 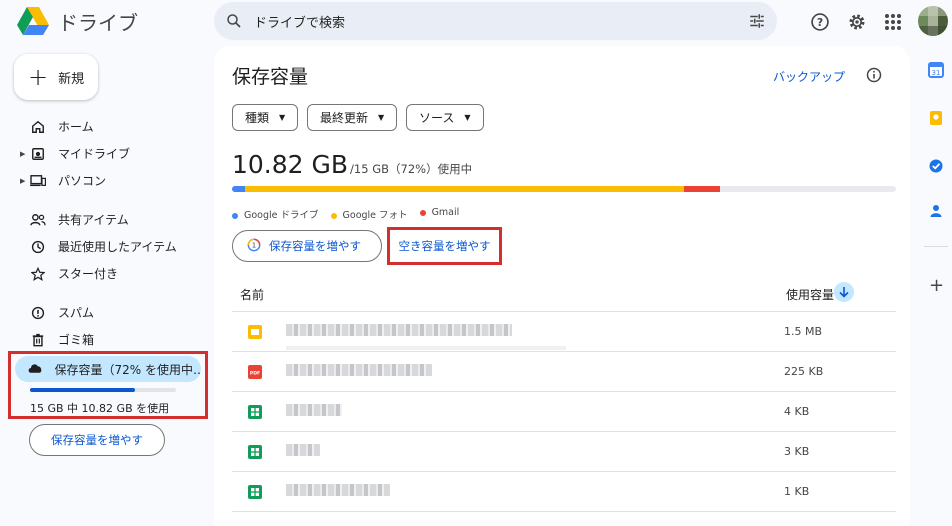 What do you see at coordinates (874, 77) in the screenshot?
I see `info-icon` at bounding box center [874, 77].